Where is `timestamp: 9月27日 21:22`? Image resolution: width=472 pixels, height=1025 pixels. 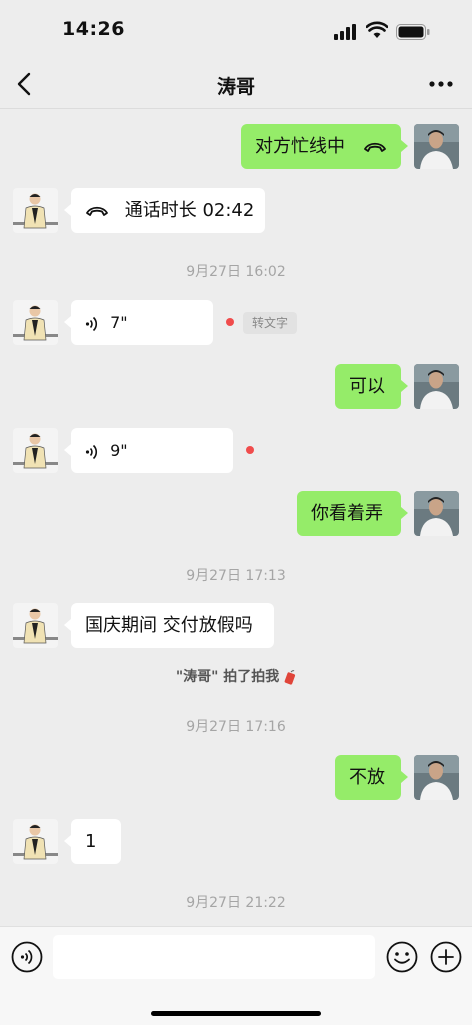 timestamp: 9月27日 21:22 is located at coordinates (236, 903).